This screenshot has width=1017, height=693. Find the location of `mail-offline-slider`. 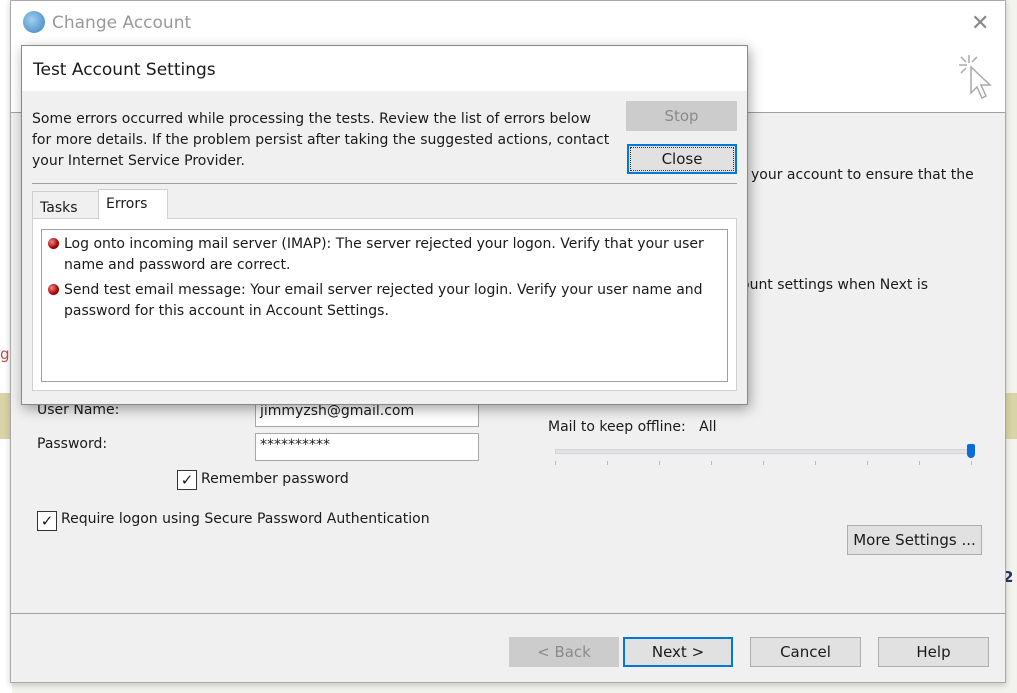

mail-offline-slider is located at coordinates (765, 451).